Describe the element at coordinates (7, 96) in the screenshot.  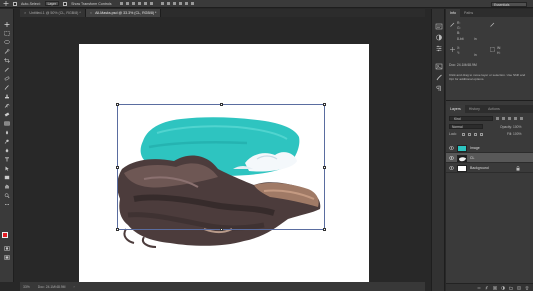
I see `clone-stamp-tool` at that location.